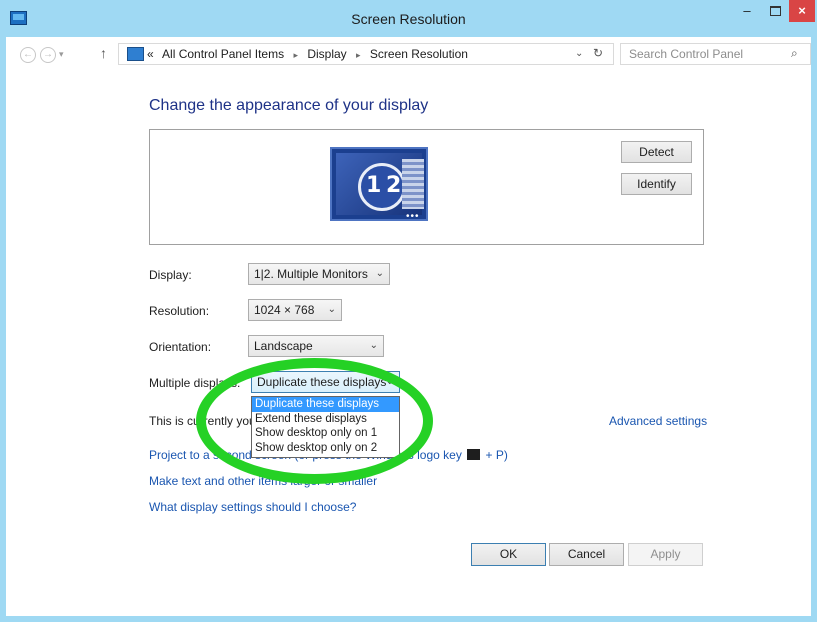 The width and height of the screenshot is (817, 622). What do you see at coordinates (374, 185) in the screenshot?
I see `monitor-number-1: 1` at bounding box center [374, 185].